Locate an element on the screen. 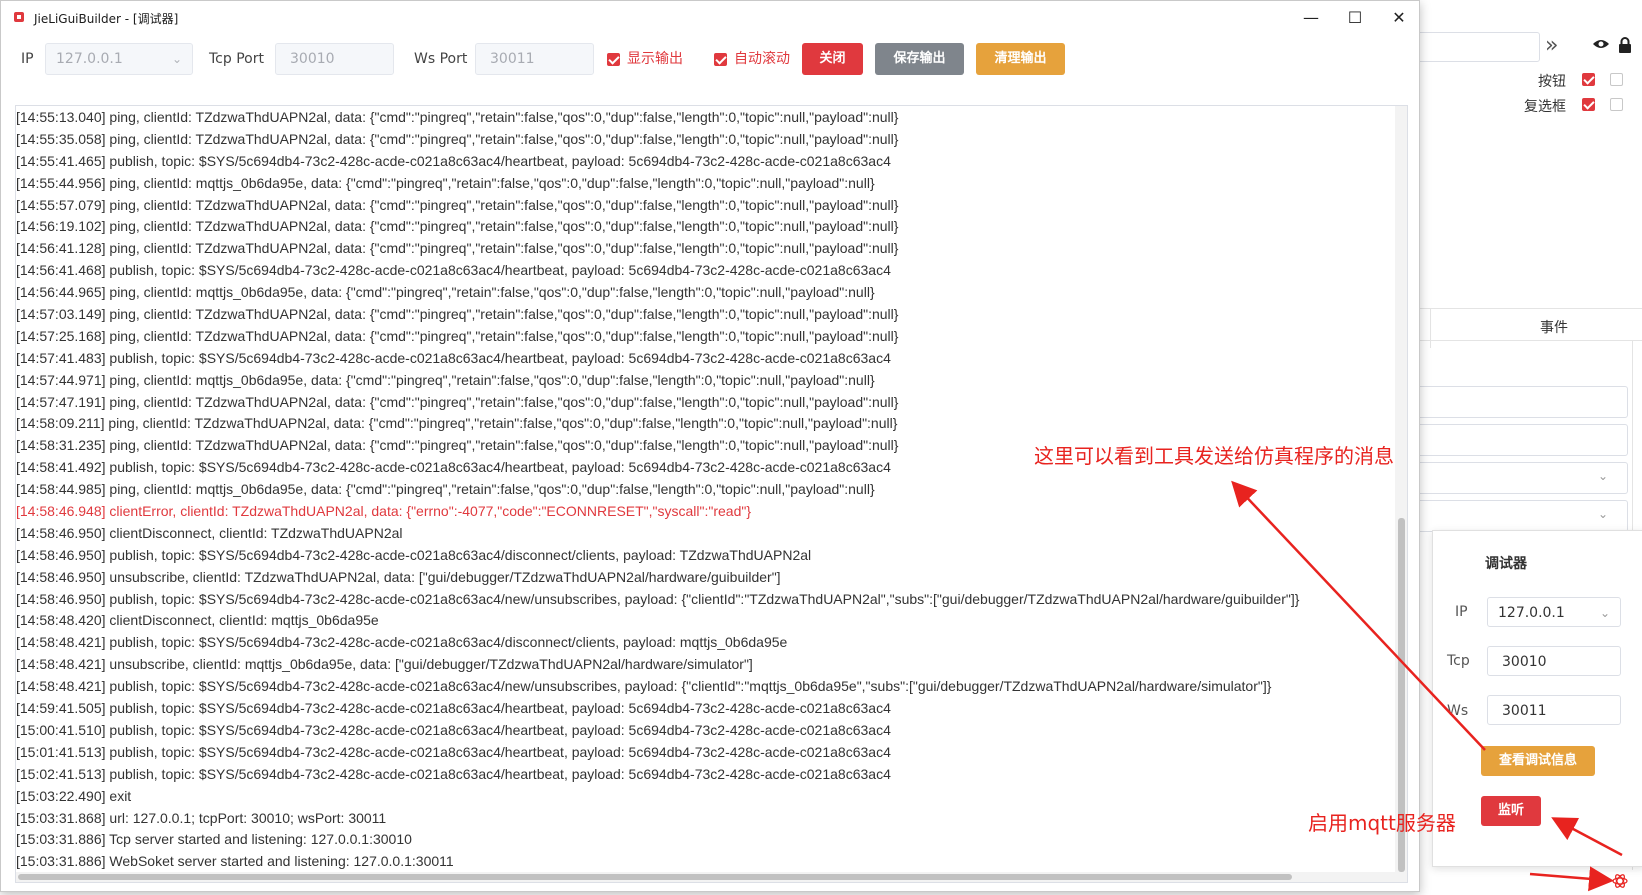 The height and width of the screenshot is (895, 1642). arrow-to-log is located at coordinates (1358, 615).